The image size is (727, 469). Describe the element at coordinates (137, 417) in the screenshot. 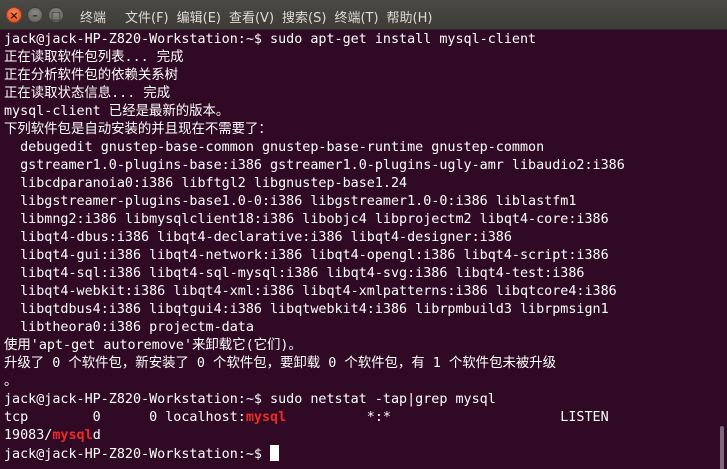

I see `netstat-counts: 0 0 localhost:` at that location.